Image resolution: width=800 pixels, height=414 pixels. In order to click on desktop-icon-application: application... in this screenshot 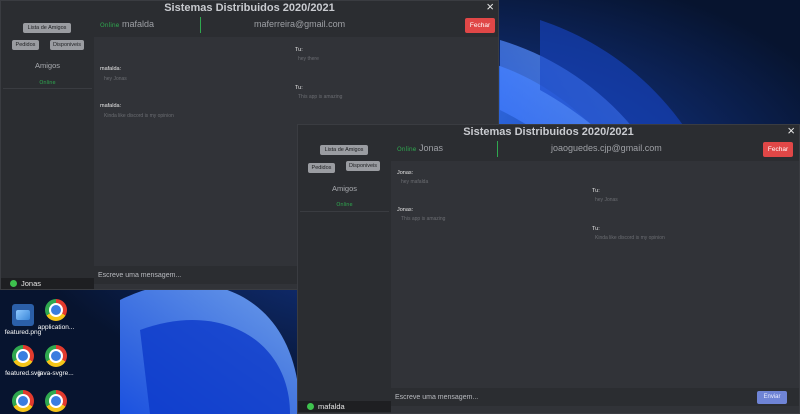, I will do `click(56, 315)`.